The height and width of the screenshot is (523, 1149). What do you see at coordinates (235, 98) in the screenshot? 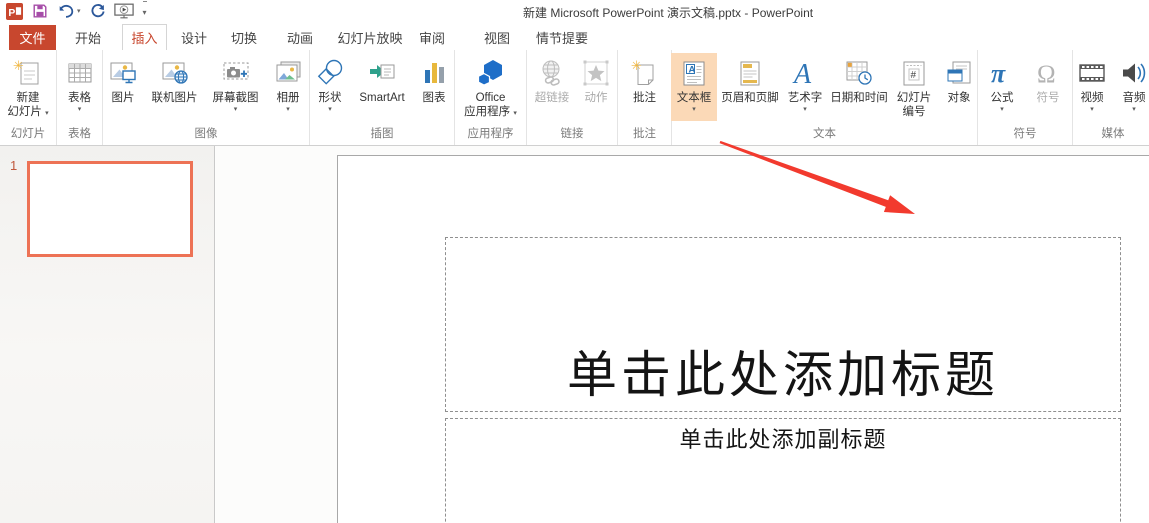
I see `button-label: 屏幕截图` at bounding box center [235, 98].